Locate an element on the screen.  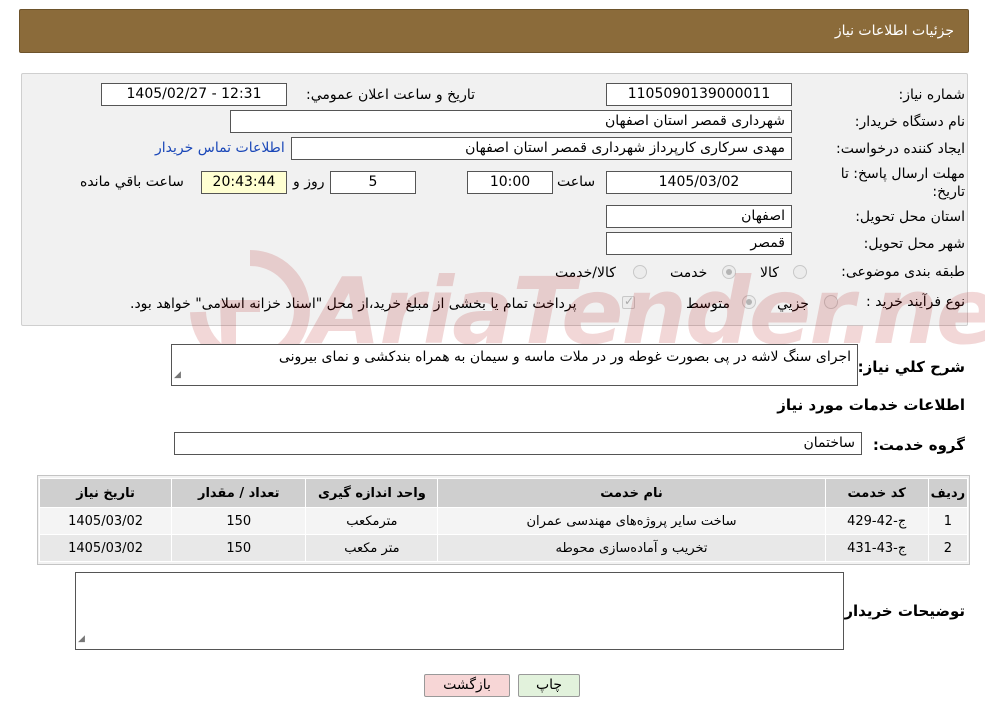
cell-row-number: 2 is located at coordinates (948, 548).